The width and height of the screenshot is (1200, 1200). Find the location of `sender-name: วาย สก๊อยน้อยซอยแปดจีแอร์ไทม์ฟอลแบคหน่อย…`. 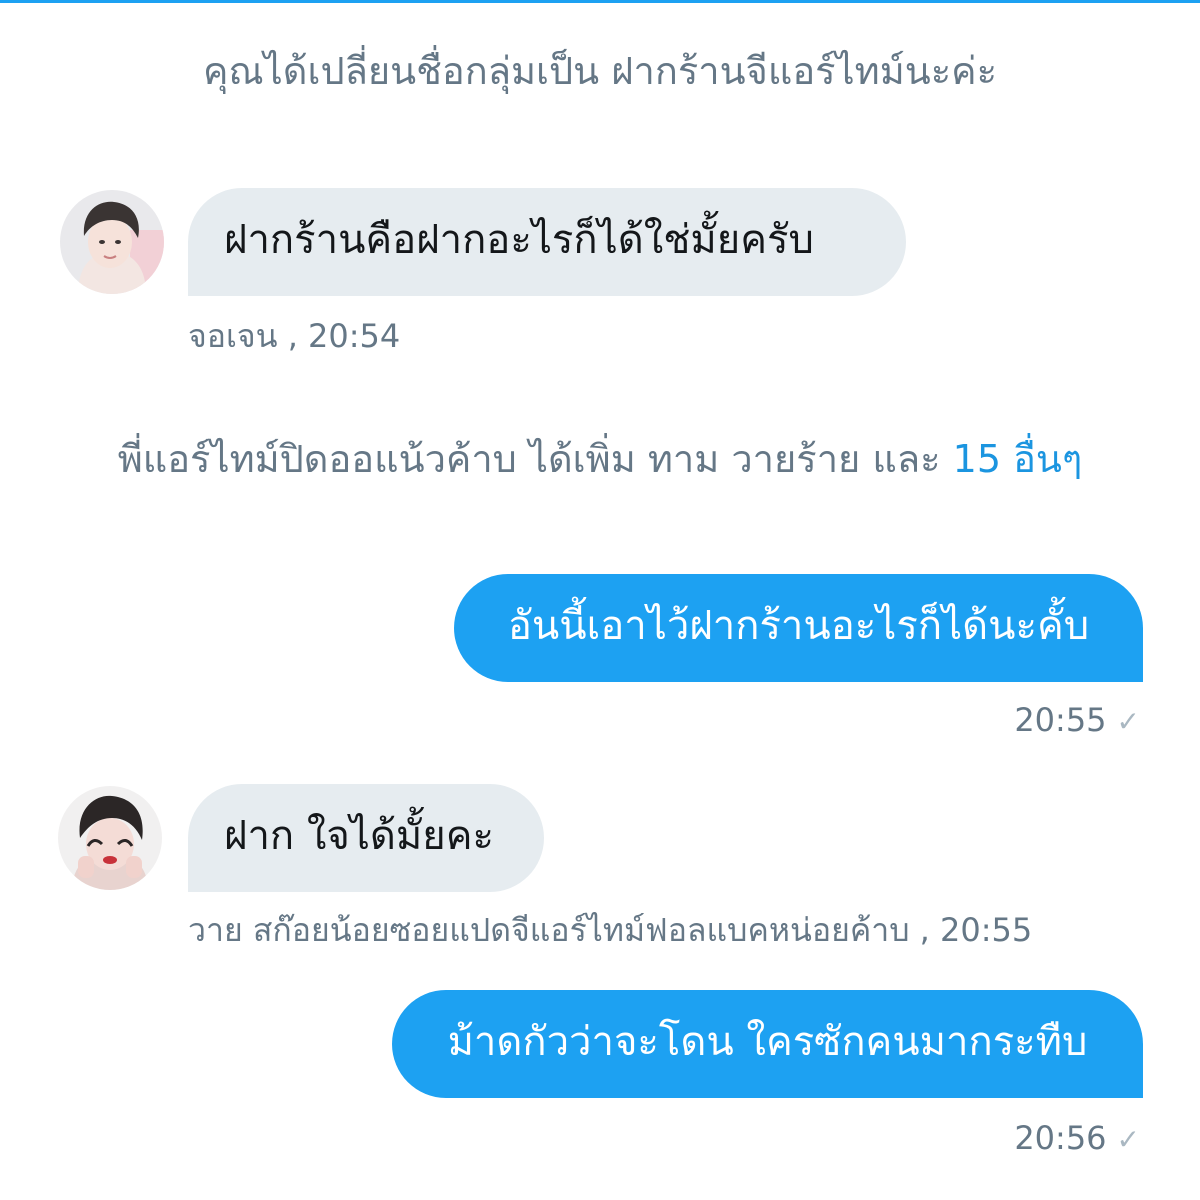

sender-name: วาย สก๊อยน้อยซอยแปดจีแอร์ไทม์ฟอลแบคหน่อย… is located at coordinates (549, 930).